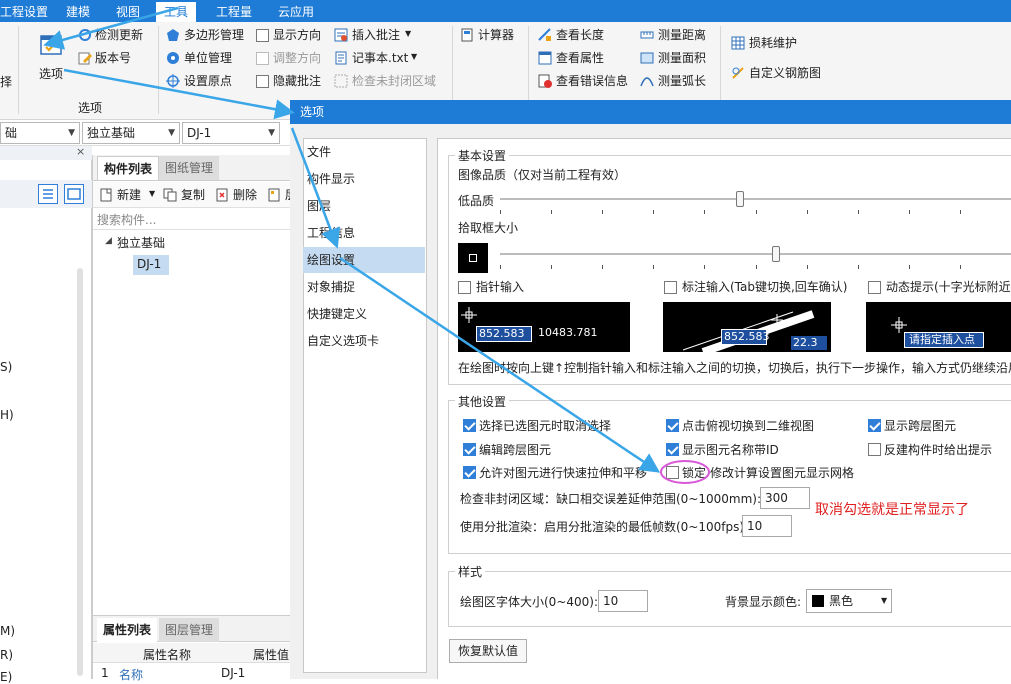  What do you see at coordinates (785, 73) in the screenshot?
I see `custom-rebar-button: 自定义钢筋图` at bounding box center [785, 73].